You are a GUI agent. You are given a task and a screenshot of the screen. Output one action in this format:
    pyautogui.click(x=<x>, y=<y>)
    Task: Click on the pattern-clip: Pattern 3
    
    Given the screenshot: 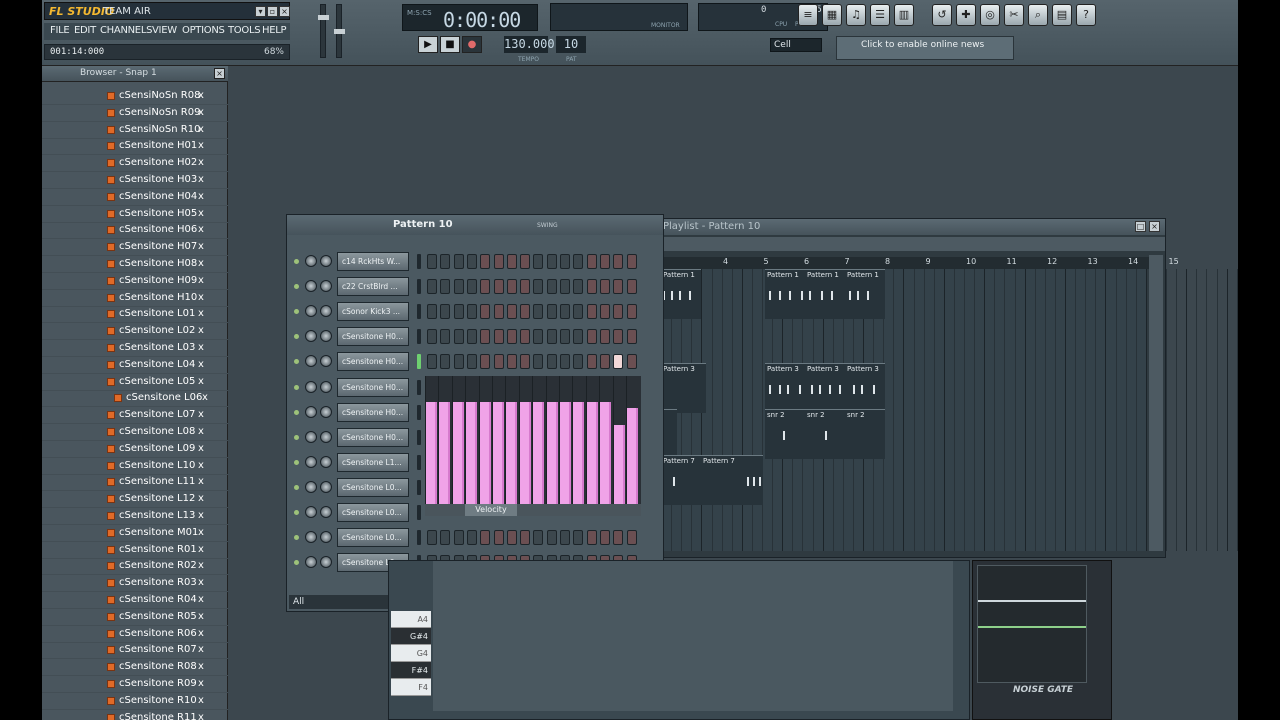 What is the action you would take?
    pyautogui.click(x=865, y=388)
    